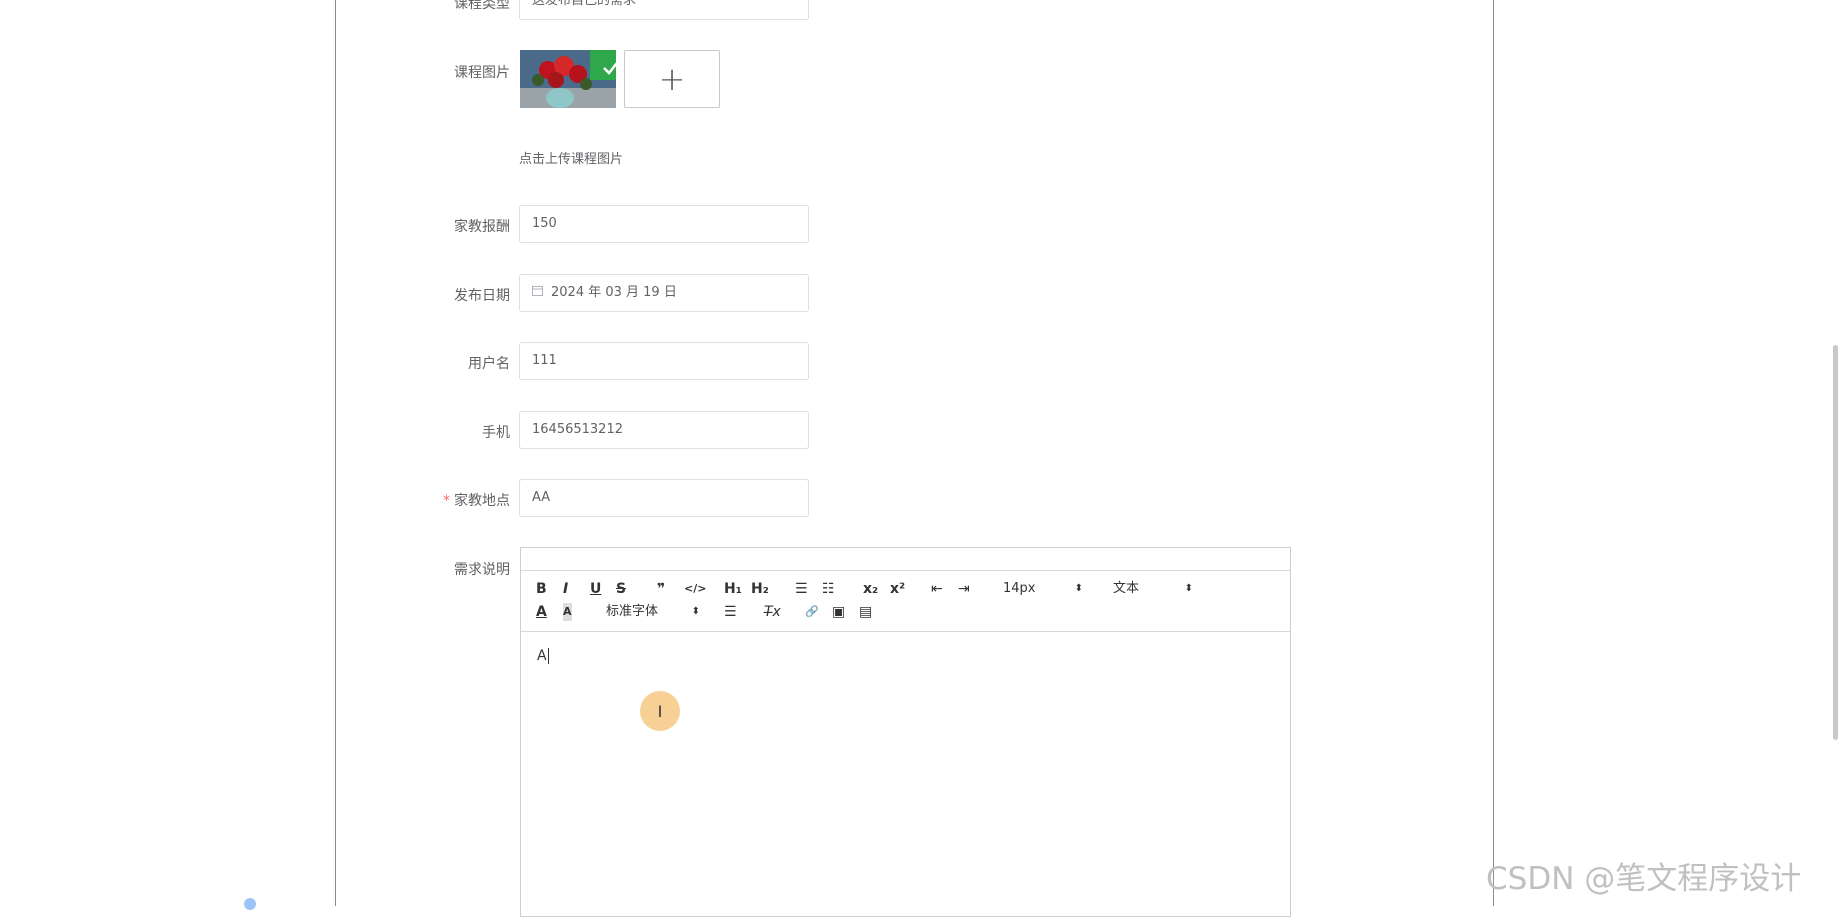 The image size is (1840, 917). What do you see at coordinates (733, 589) in the screenshot?
I see `h1-button: H₁` at bounding box center [733, 589].